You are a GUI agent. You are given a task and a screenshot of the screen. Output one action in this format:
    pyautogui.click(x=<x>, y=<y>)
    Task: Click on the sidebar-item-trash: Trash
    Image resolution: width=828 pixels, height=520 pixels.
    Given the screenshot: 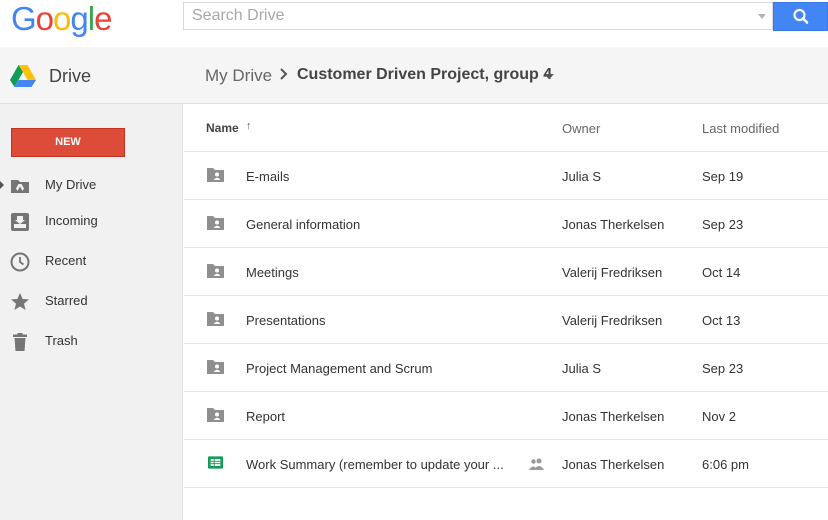 What is the action you would take?
    pyautogui.click(x=91, y=342)
    